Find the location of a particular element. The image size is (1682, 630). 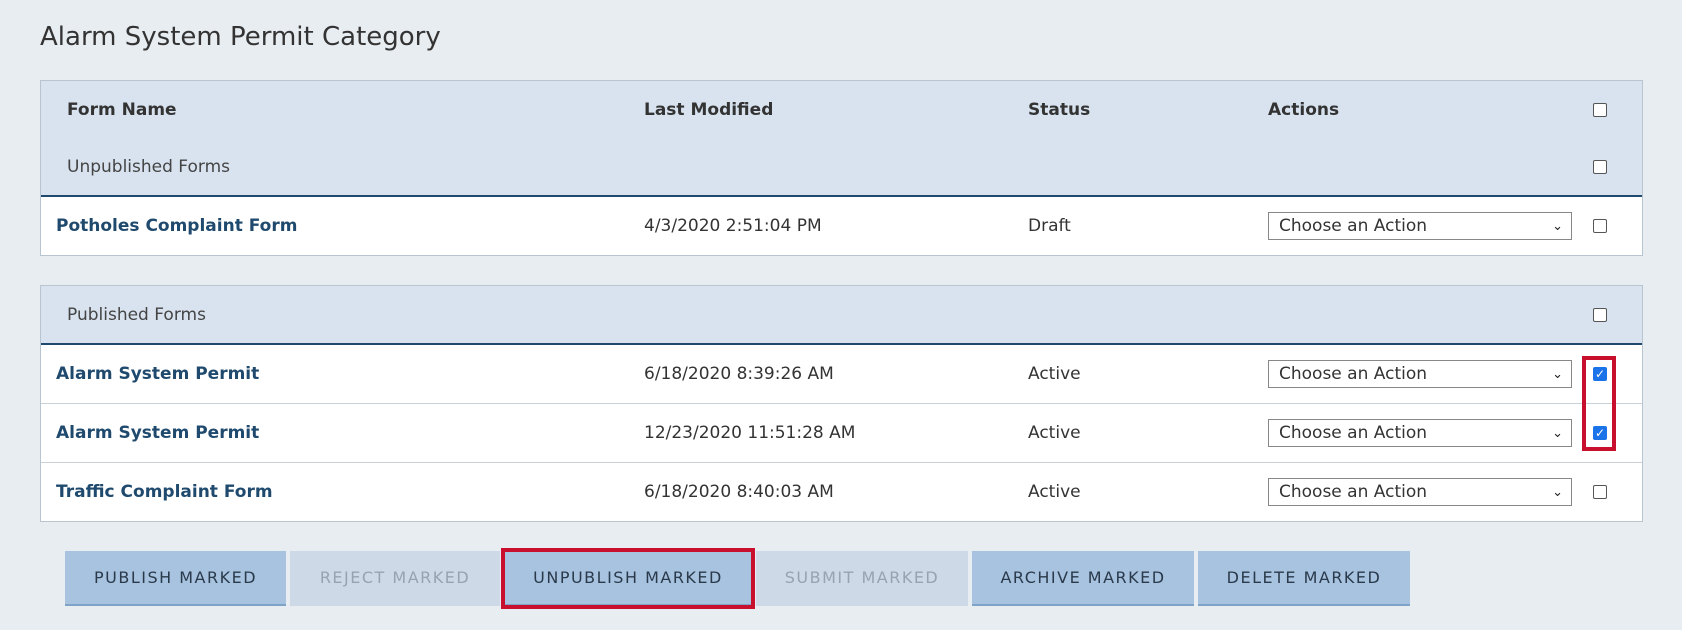

select-unpublished-group-checkbox is located at coordinates (1600, 166).